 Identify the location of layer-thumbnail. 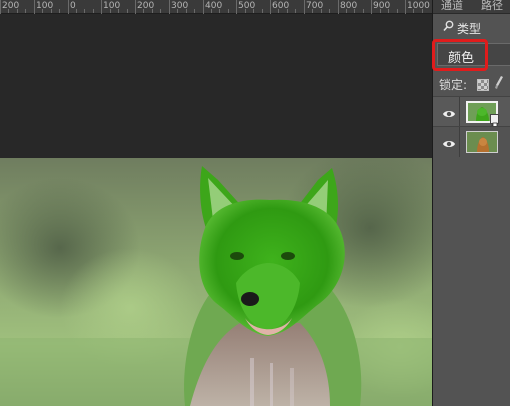
(482, 142).